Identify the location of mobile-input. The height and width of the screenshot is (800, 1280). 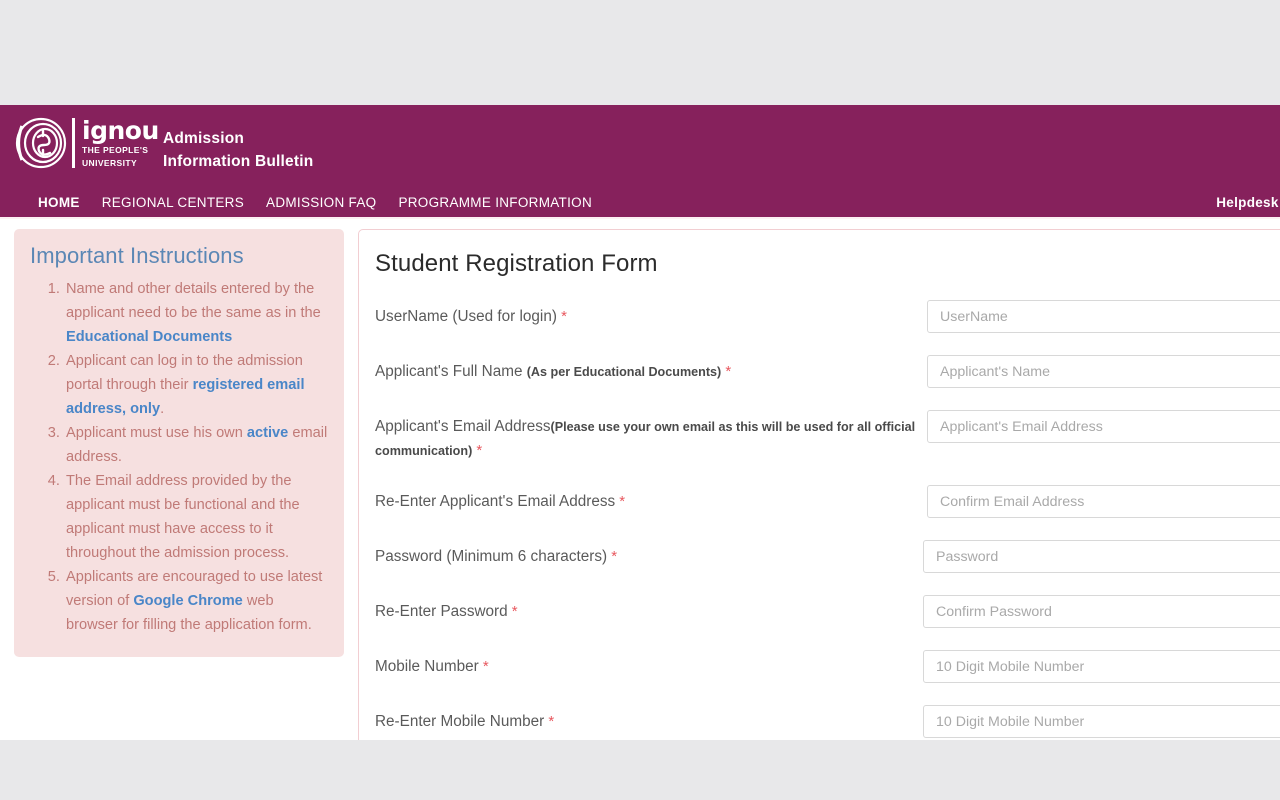
(1101, 666).